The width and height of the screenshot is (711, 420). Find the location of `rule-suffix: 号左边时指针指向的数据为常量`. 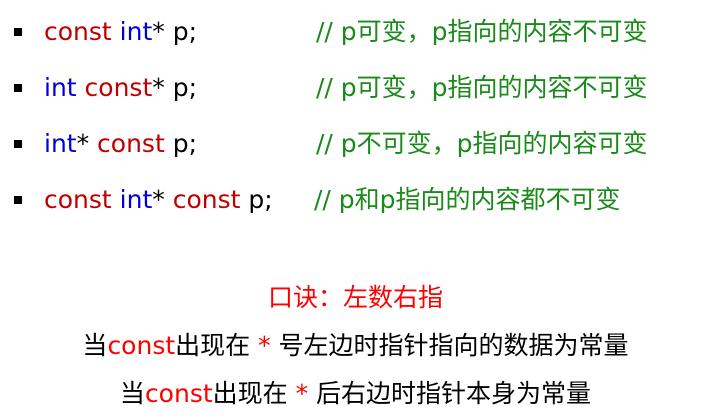

rule-suffix: 号左边时指针指向的数据为常量 is located at coordinates (449, 345).